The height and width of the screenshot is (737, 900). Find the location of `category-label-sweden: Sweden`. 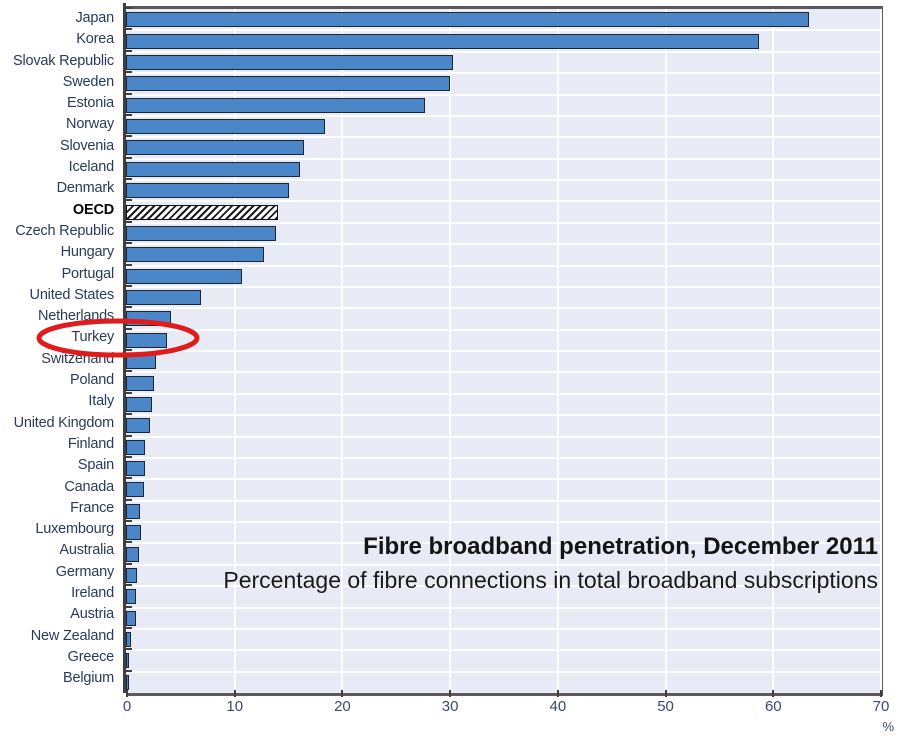

category-label-sweden: Sweden is located at coordinates (88, 81).